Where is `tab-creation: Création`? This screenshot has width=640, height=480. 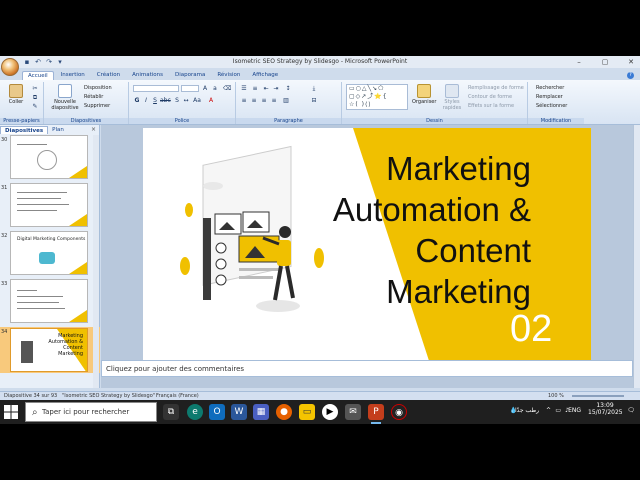
tab-creation: Création is located at coordinates (108, 75).